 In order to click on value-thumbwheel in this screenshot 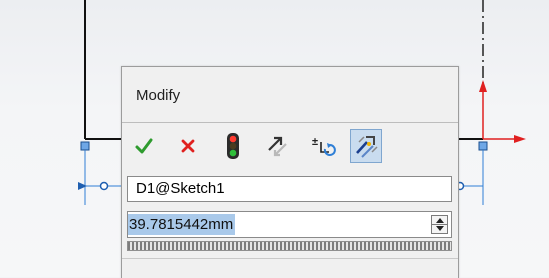, I will do `click(289, 246)`.